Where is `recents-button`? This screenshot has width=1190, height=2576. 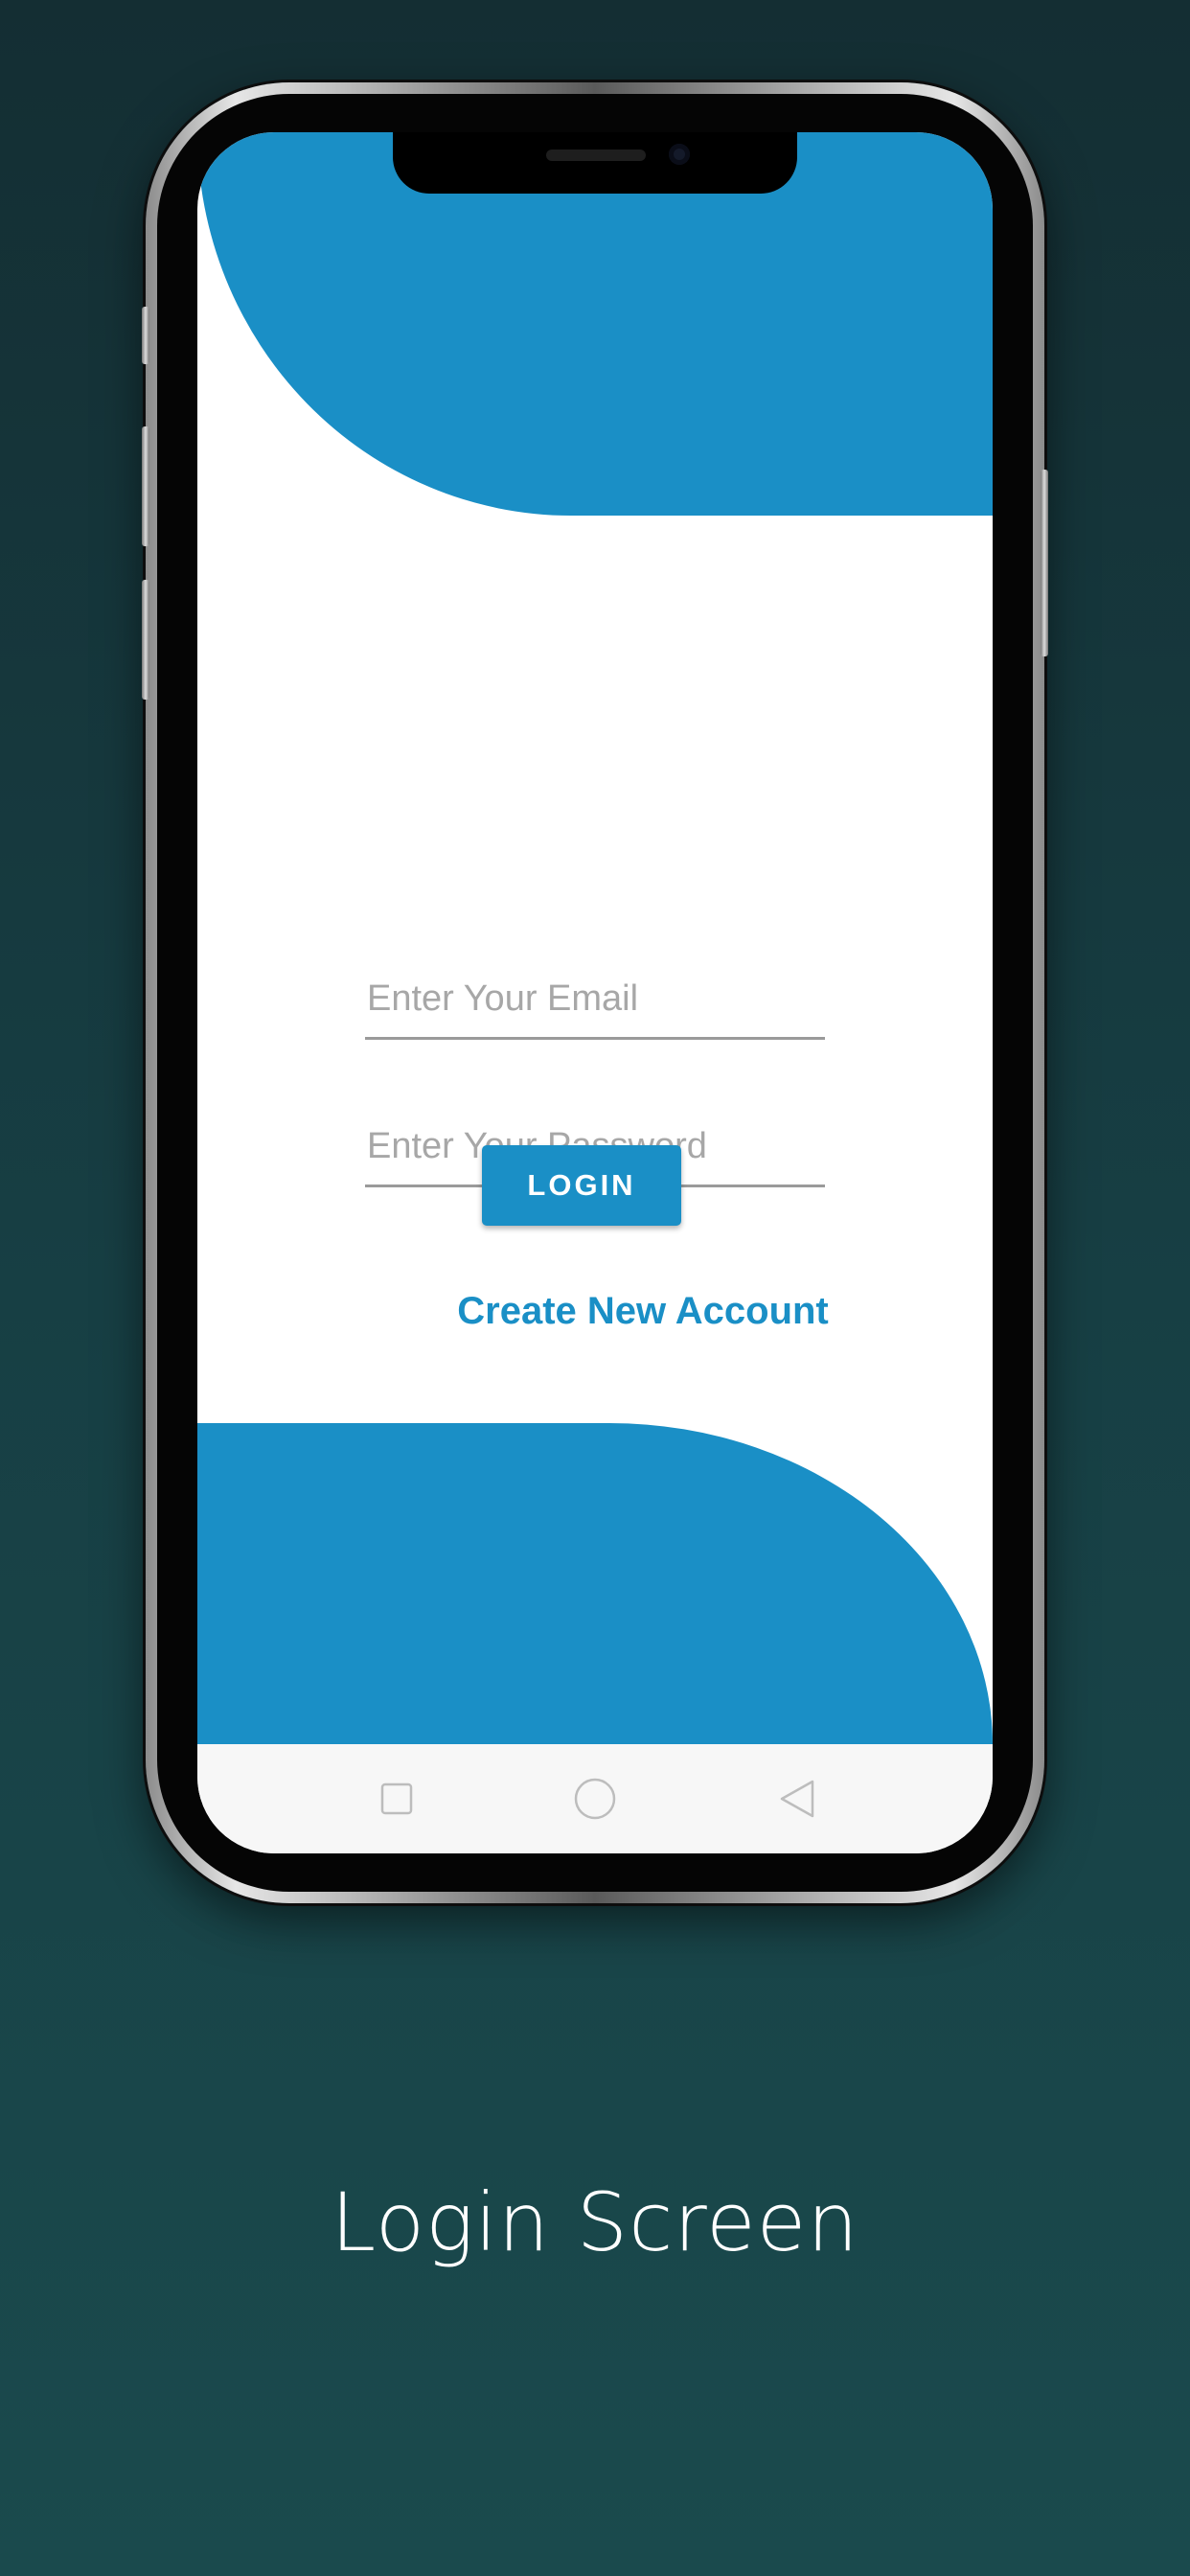
recents-button is located at coordinates (397, 1798).